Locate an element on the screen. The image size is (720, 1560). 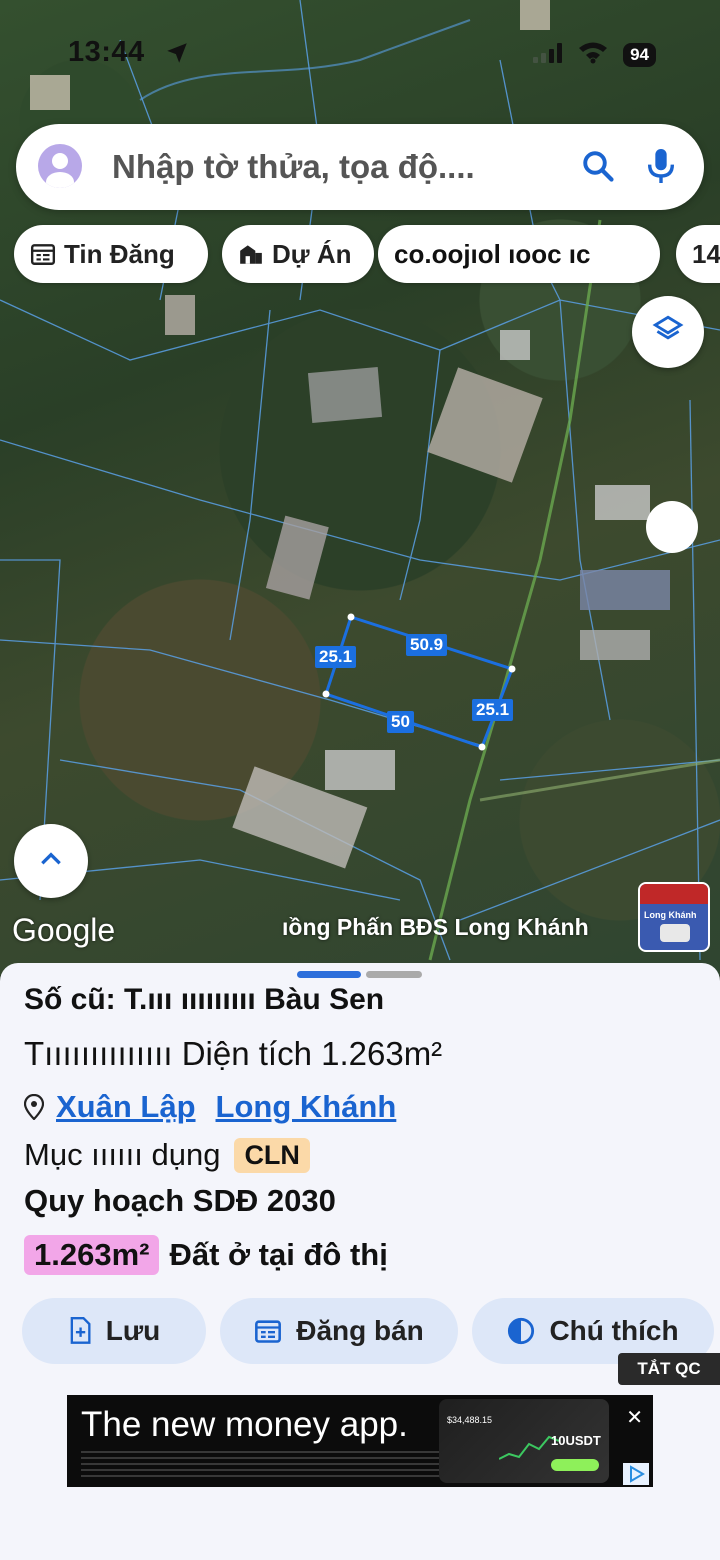
battery-indicator: 94 is located at coordinates (639, 54).